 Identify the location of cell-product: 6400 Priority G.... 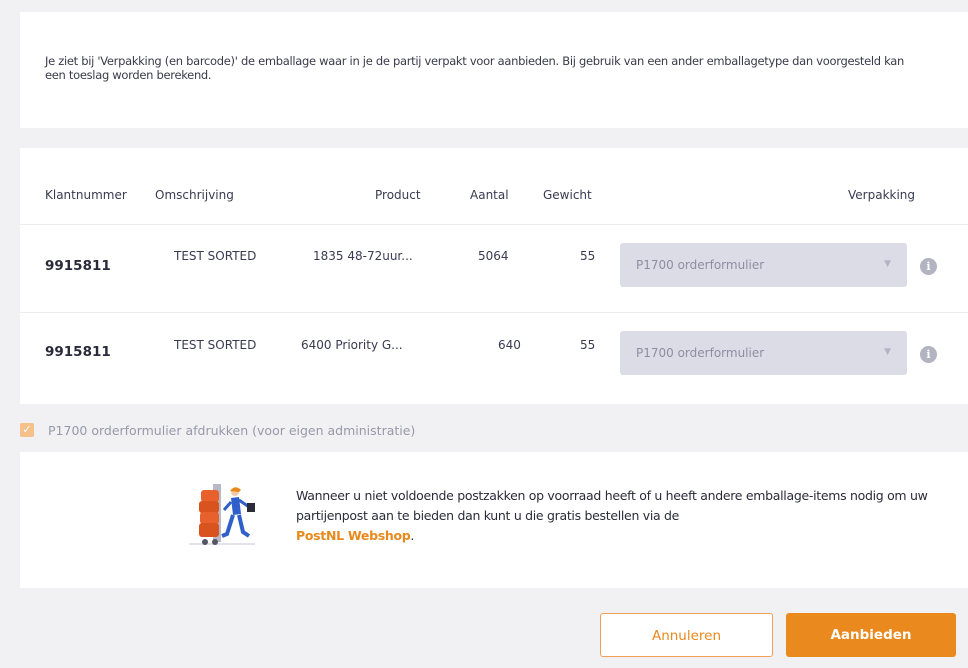
(352, 345).